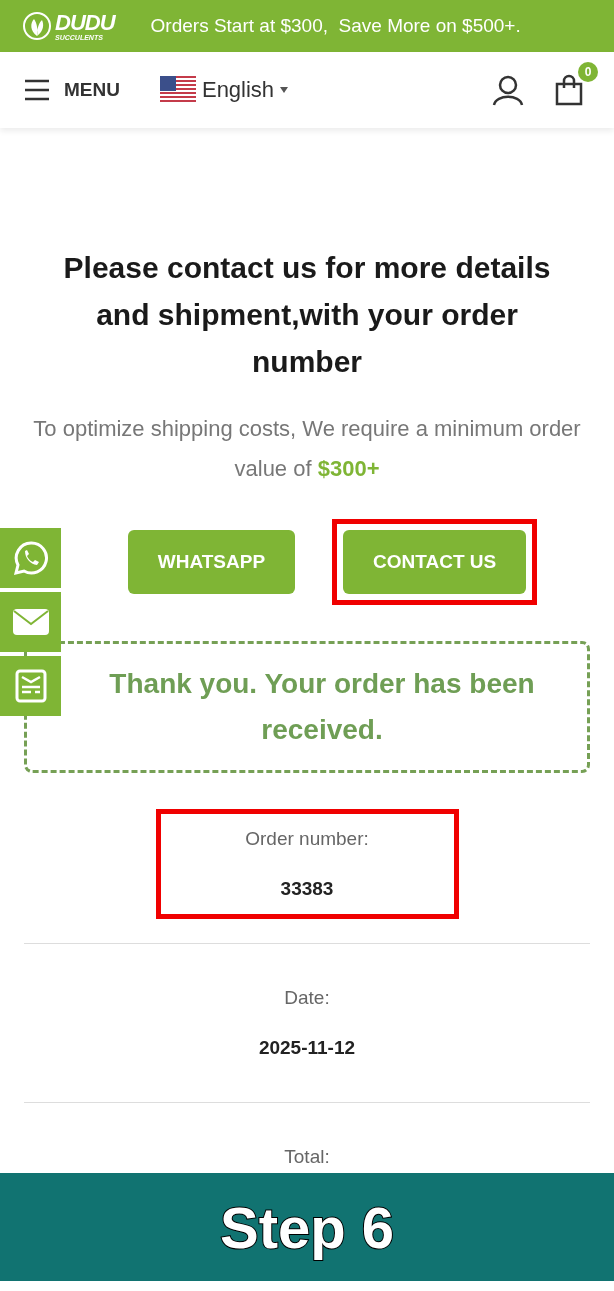 The width and height of the screenshot is (614, 1291). What do you see at coordinates (307, 1157) in the screenshot?
I see `detail-label: Total:` at bounding box center [307, 1157].